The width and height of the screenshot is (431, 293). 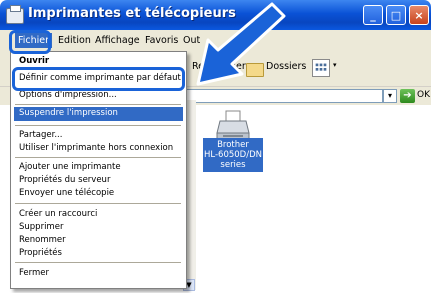 I want to click on menu-bar: Fichier Edition Affichage Favoris Out, so click(x=215, y=41).